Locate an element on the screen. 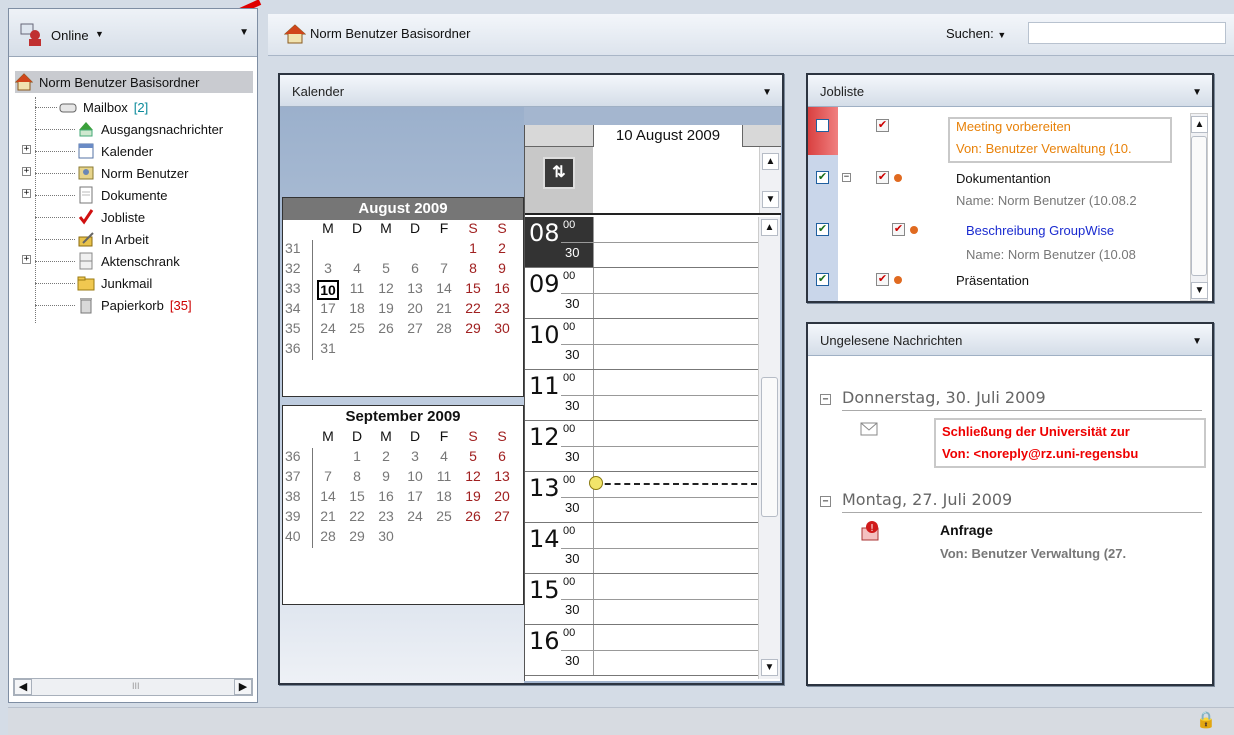  tree-item-norm-benutzer: Norm Benutzer is located at coordinates (132, 173).